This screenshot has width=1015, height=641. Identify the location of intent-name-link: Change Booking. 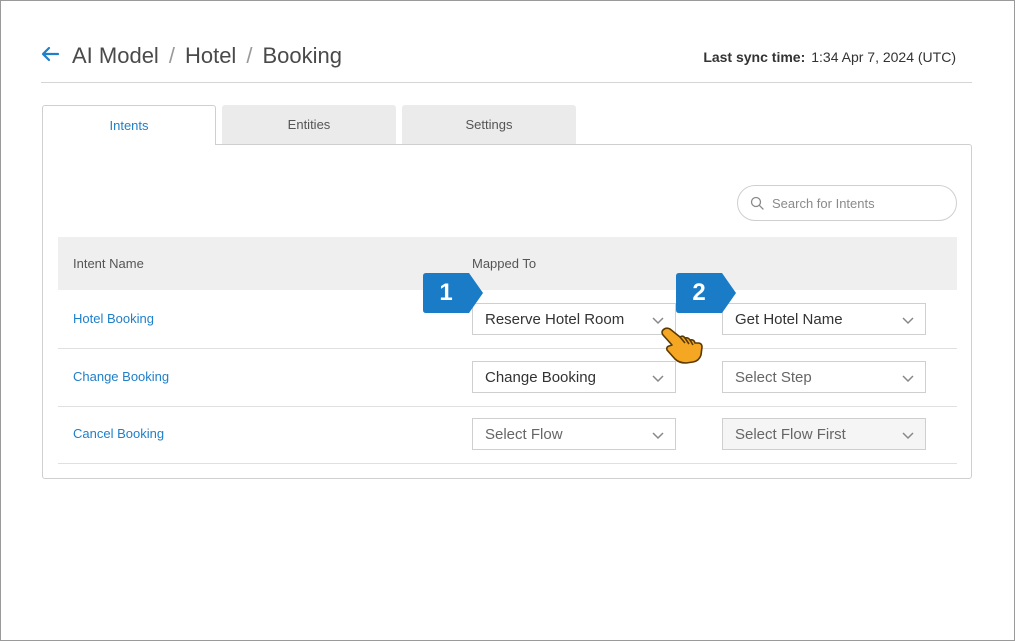
(121, 376).